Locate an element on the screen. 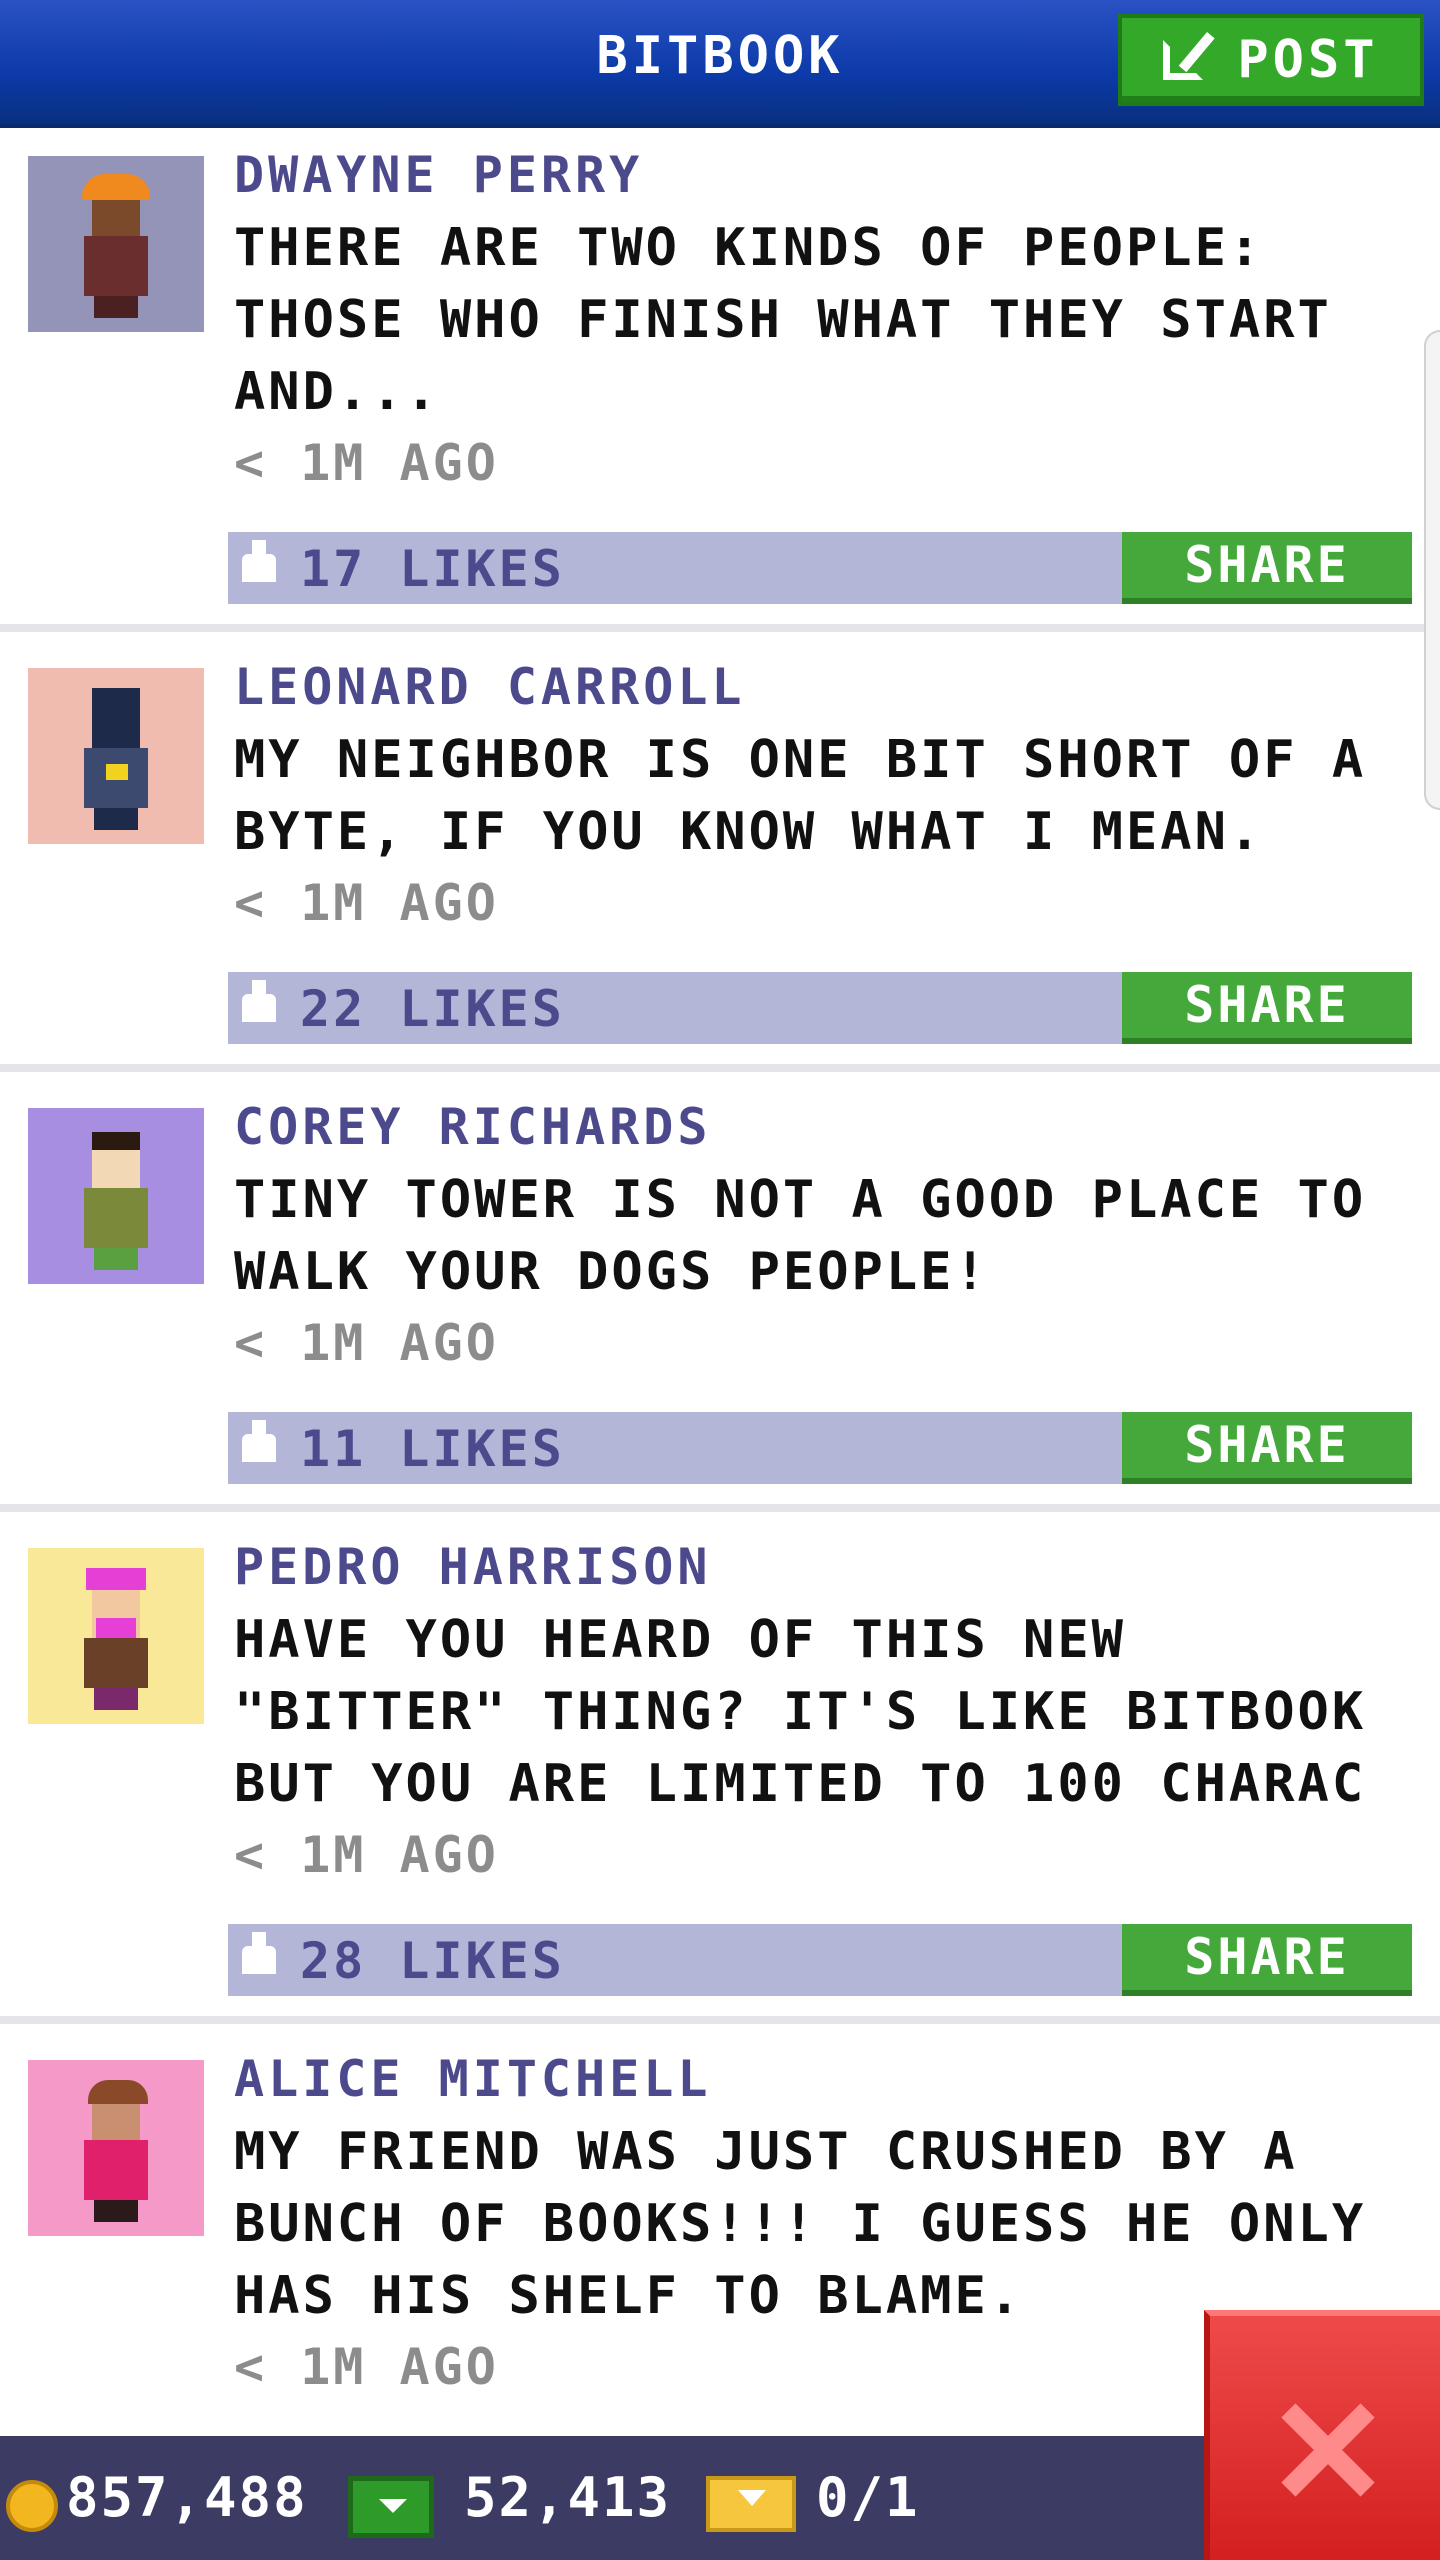  post-author: PEDRO HARRISON is located at coordinates (472, 1567).